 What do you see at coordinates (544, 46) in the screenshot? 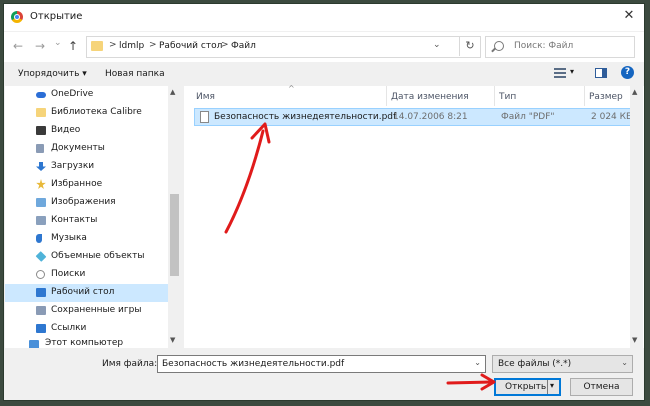
I see `search-placeholder: Поиск: Файл` at bounding box center [544, 46].